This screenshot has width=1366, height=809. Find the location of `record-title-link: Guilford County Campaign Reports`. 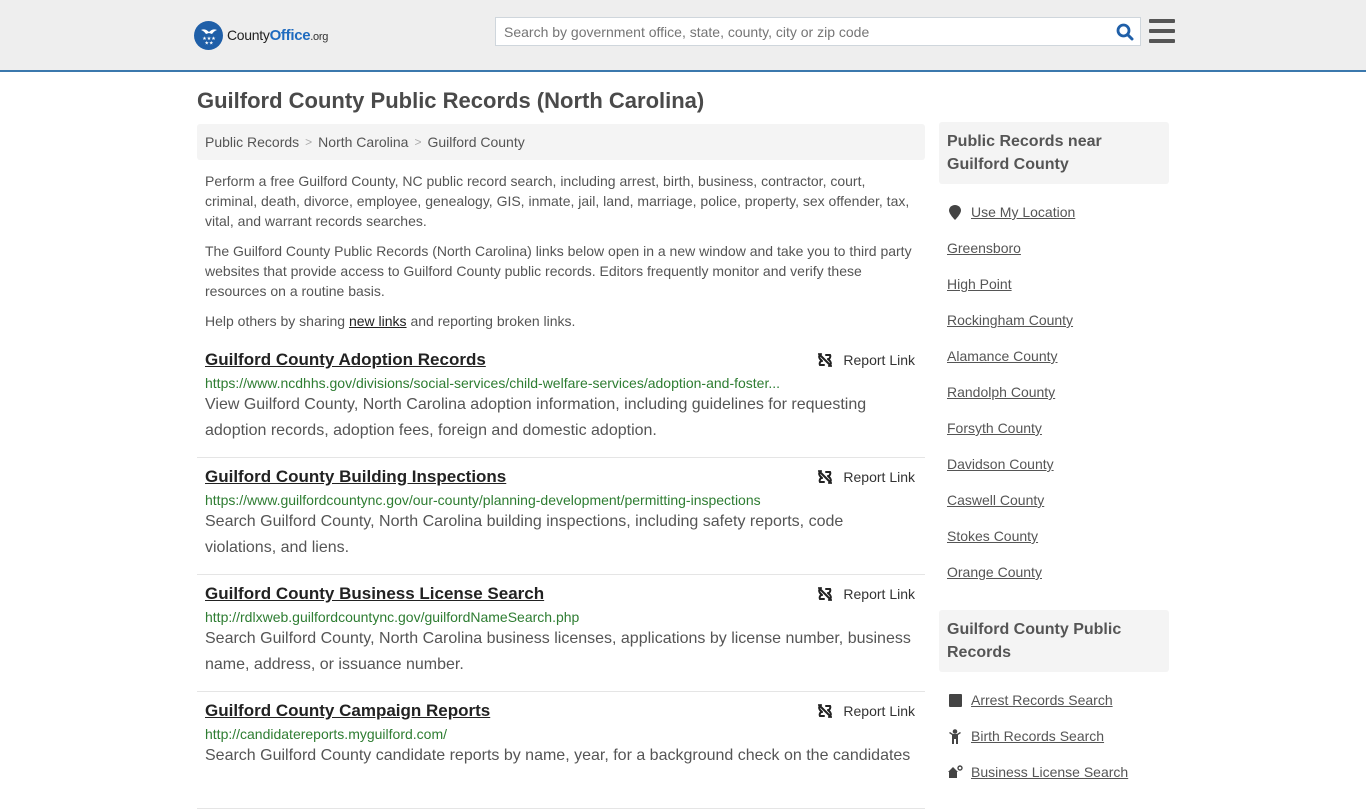

record-title-link: Guilford County Campaign Reports is located at coordinates (347, 711).